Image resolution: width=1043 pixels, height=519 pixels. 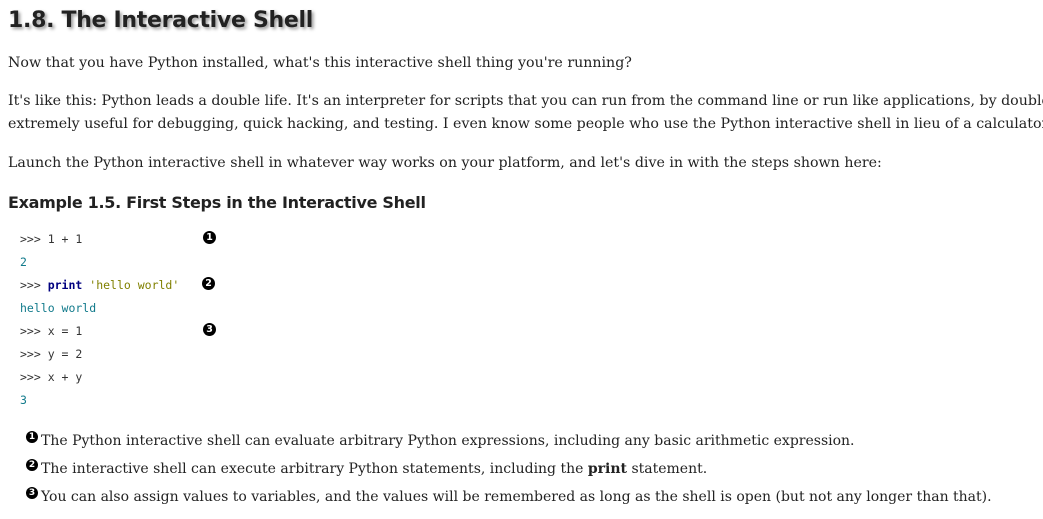 What do you see at coordinates (65, 239) in the screenshot?
I see `code-text: 1 + 1` at bounding box center [65, 239].